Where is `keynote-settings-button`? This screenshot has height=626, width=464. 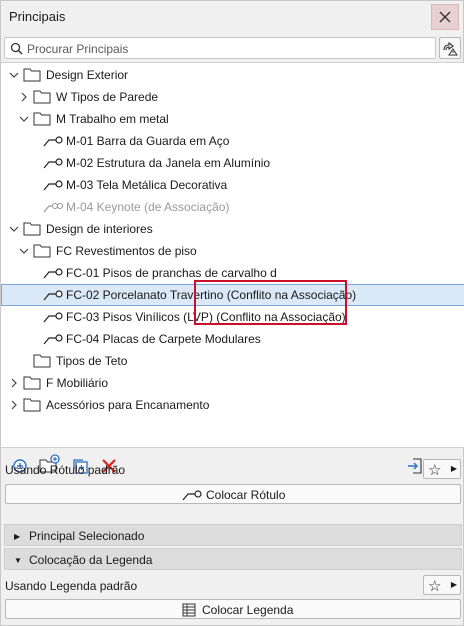
keynote-settings-button is located at coordinates (450, 48).